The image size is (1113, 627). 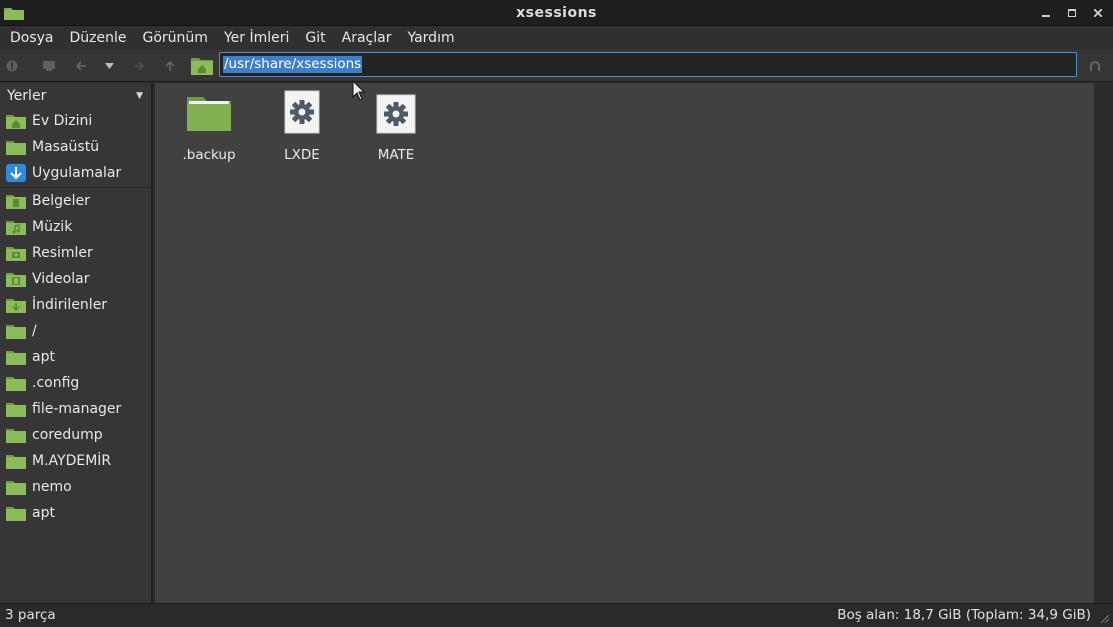 I want to click on sidebar-item-label: Müzik, so click(x=52, y=227).